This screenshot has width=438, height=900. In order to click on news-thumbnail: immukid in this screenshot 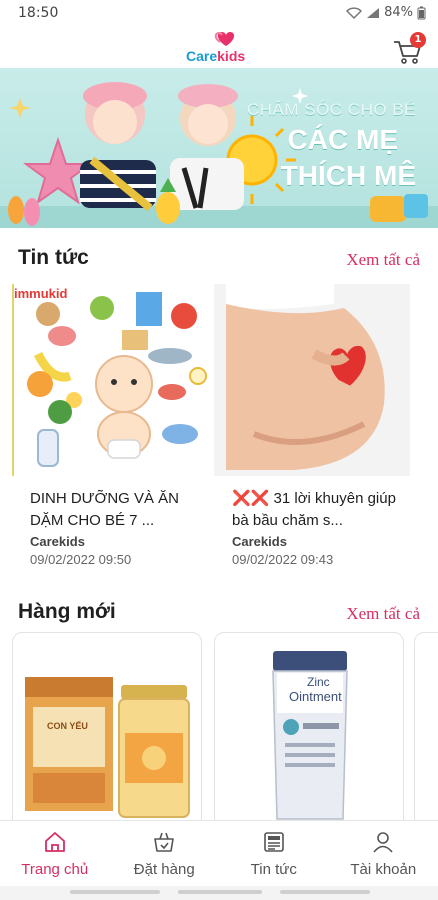, I will do `click(110, 380)`.